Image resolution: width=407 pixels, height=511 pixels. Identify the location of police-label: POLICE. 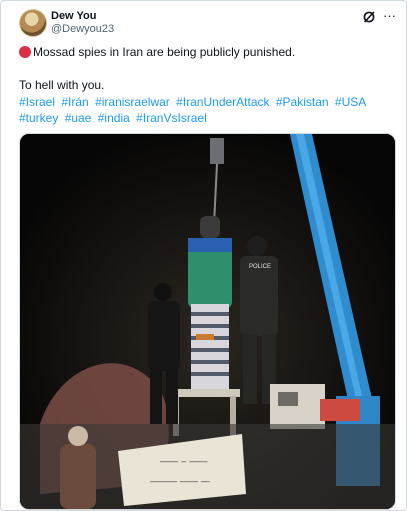
(260, 267).